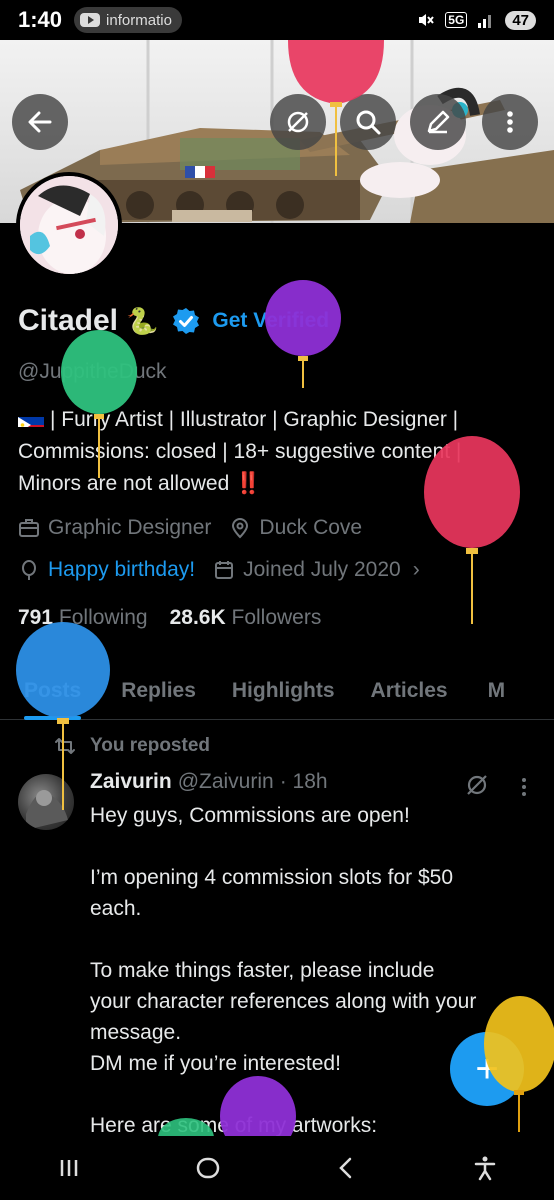  What do you see at coordinates (31, 419) in the screenshot?
I see `philippines-flag-icon` at bounding box center [31, 419].